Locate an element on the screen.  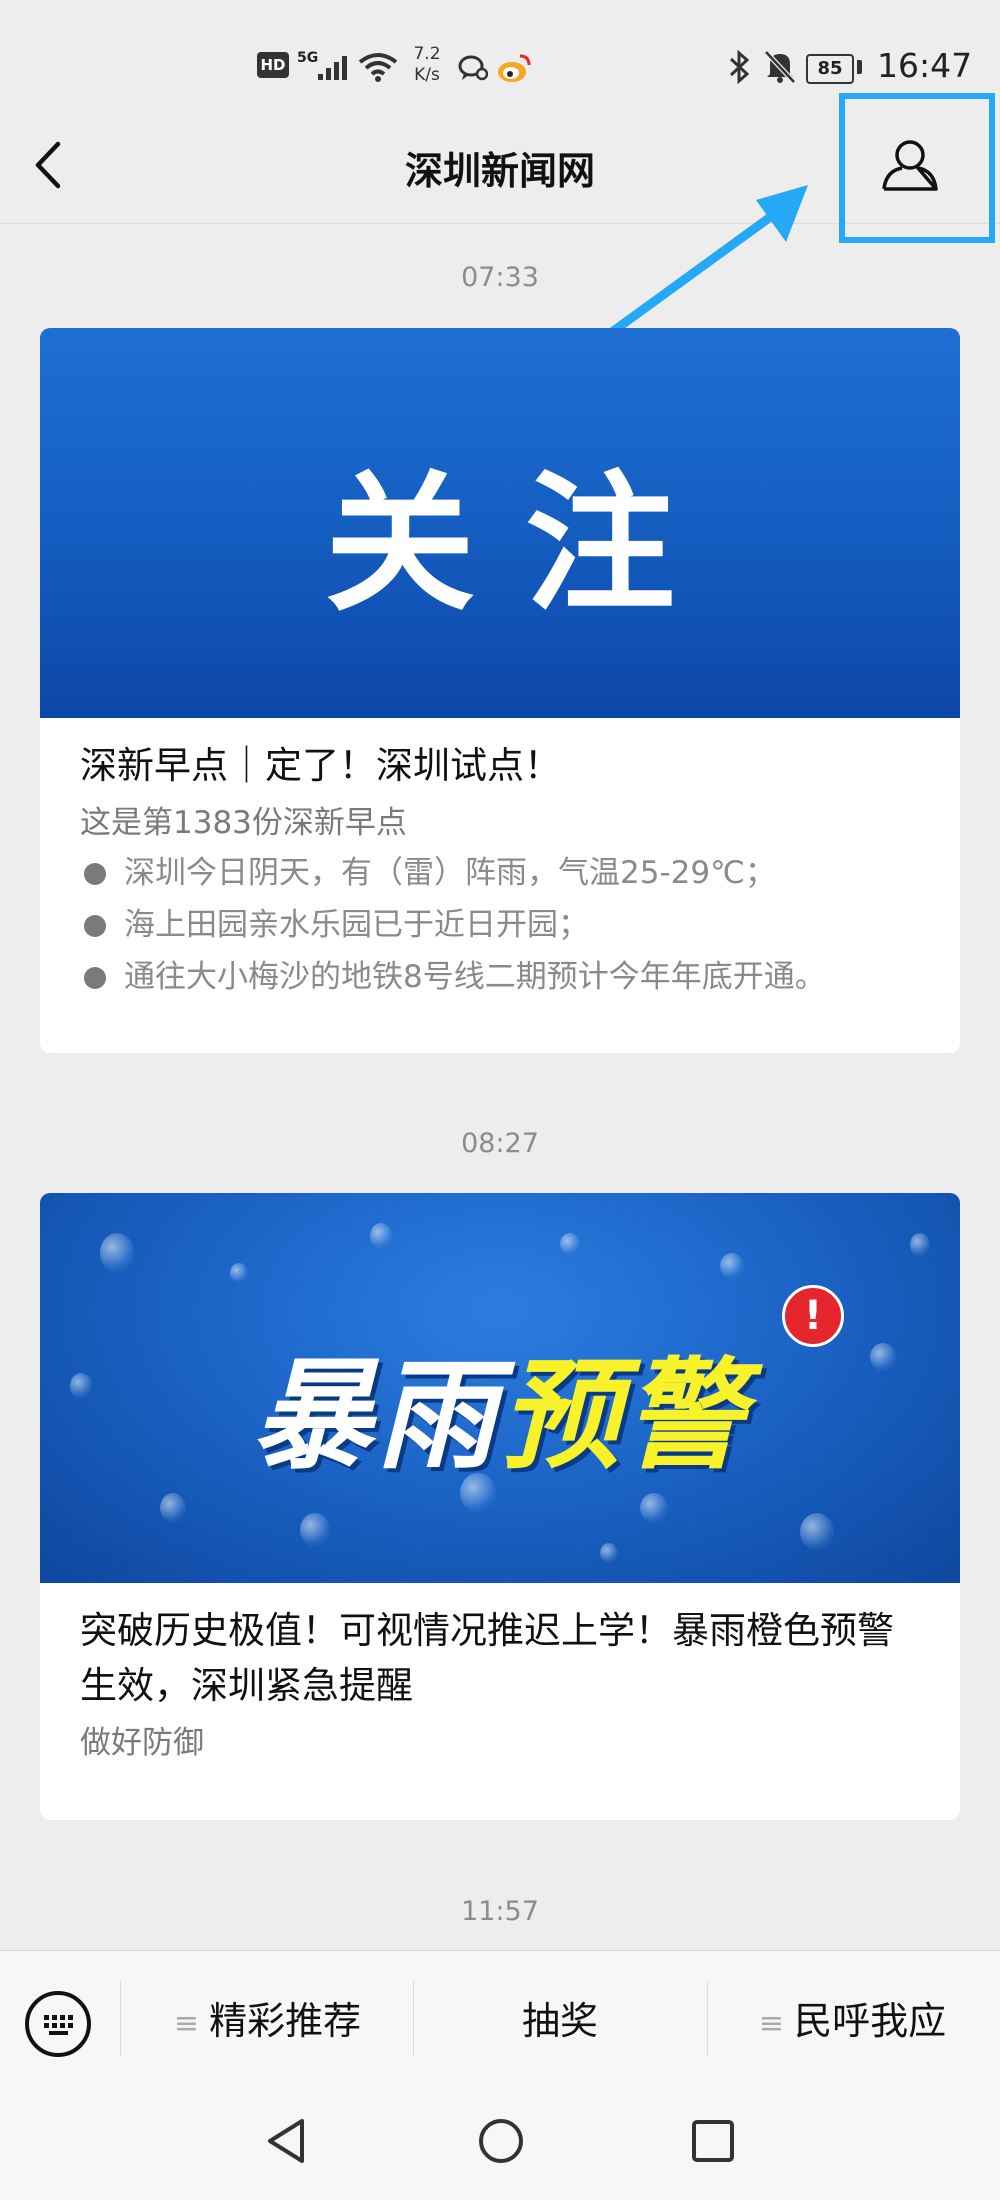
battery-tip is located at coordinates (859, 67).